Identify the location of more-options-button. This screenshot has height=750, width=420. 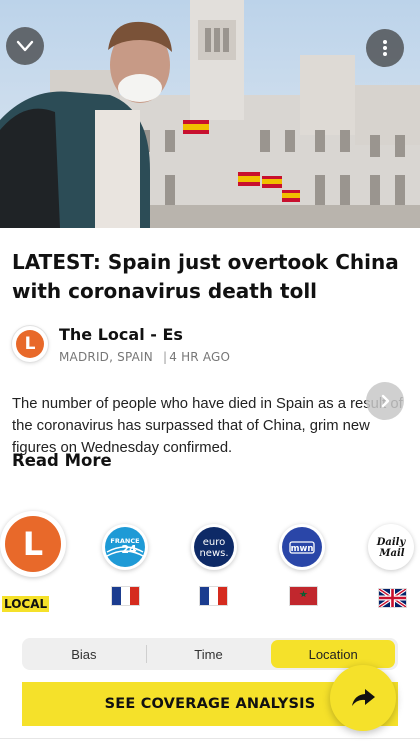
(385, 48).